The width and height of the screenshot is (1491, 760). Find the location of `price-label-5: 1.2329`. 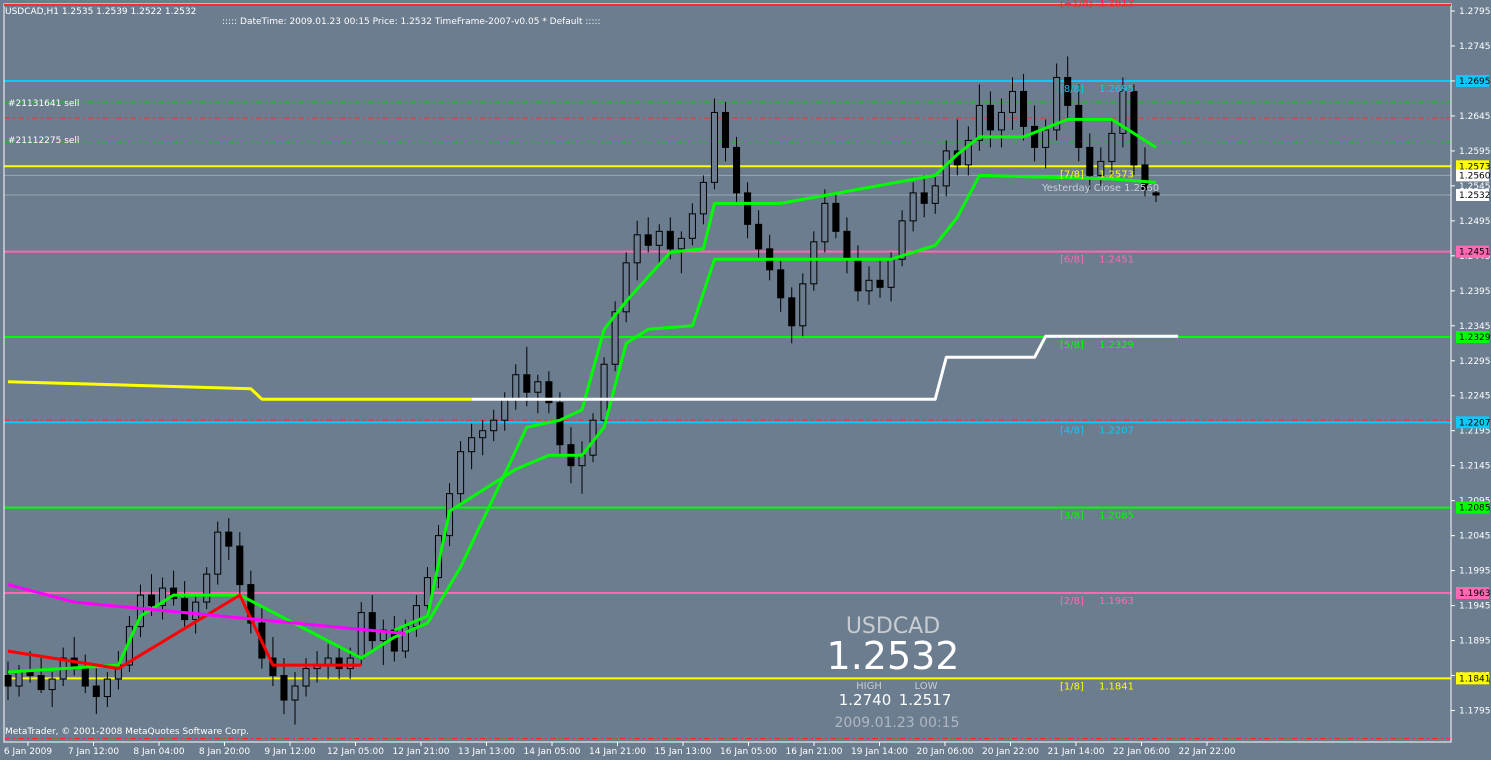

price-label-5: 1.2329 is located at coordinates (1475, 338).